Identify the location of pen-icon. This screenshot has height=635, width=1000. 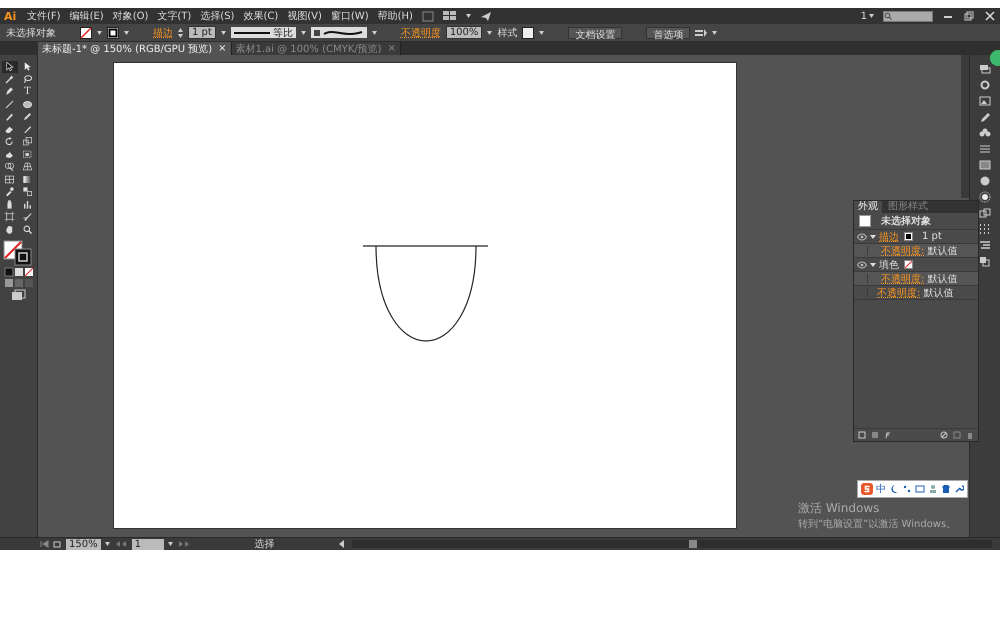
(9, 92).